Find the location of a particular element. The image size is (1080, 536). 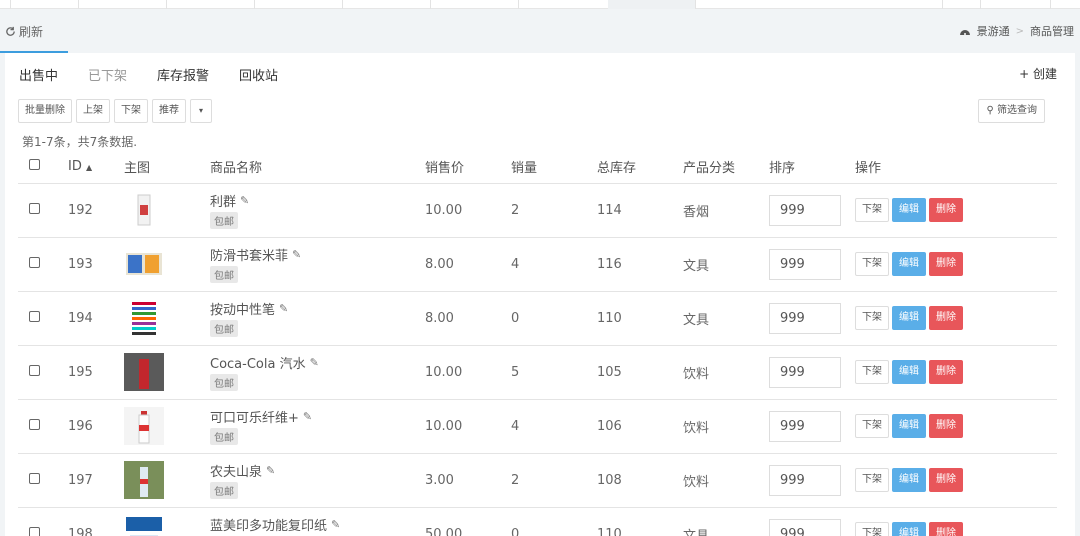

off-shelf-button: 下架 is located at coordinates (131, 111).